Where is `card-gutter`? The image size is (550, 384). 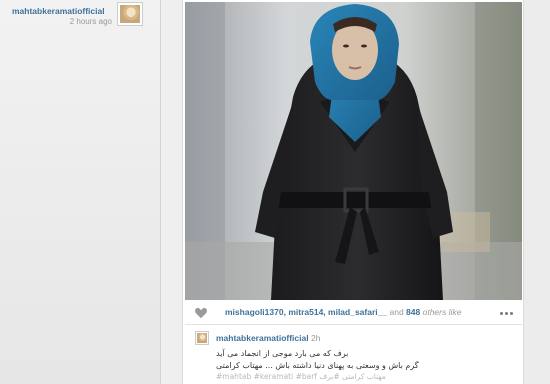 card-gutter is located at coordinates (171, 192).